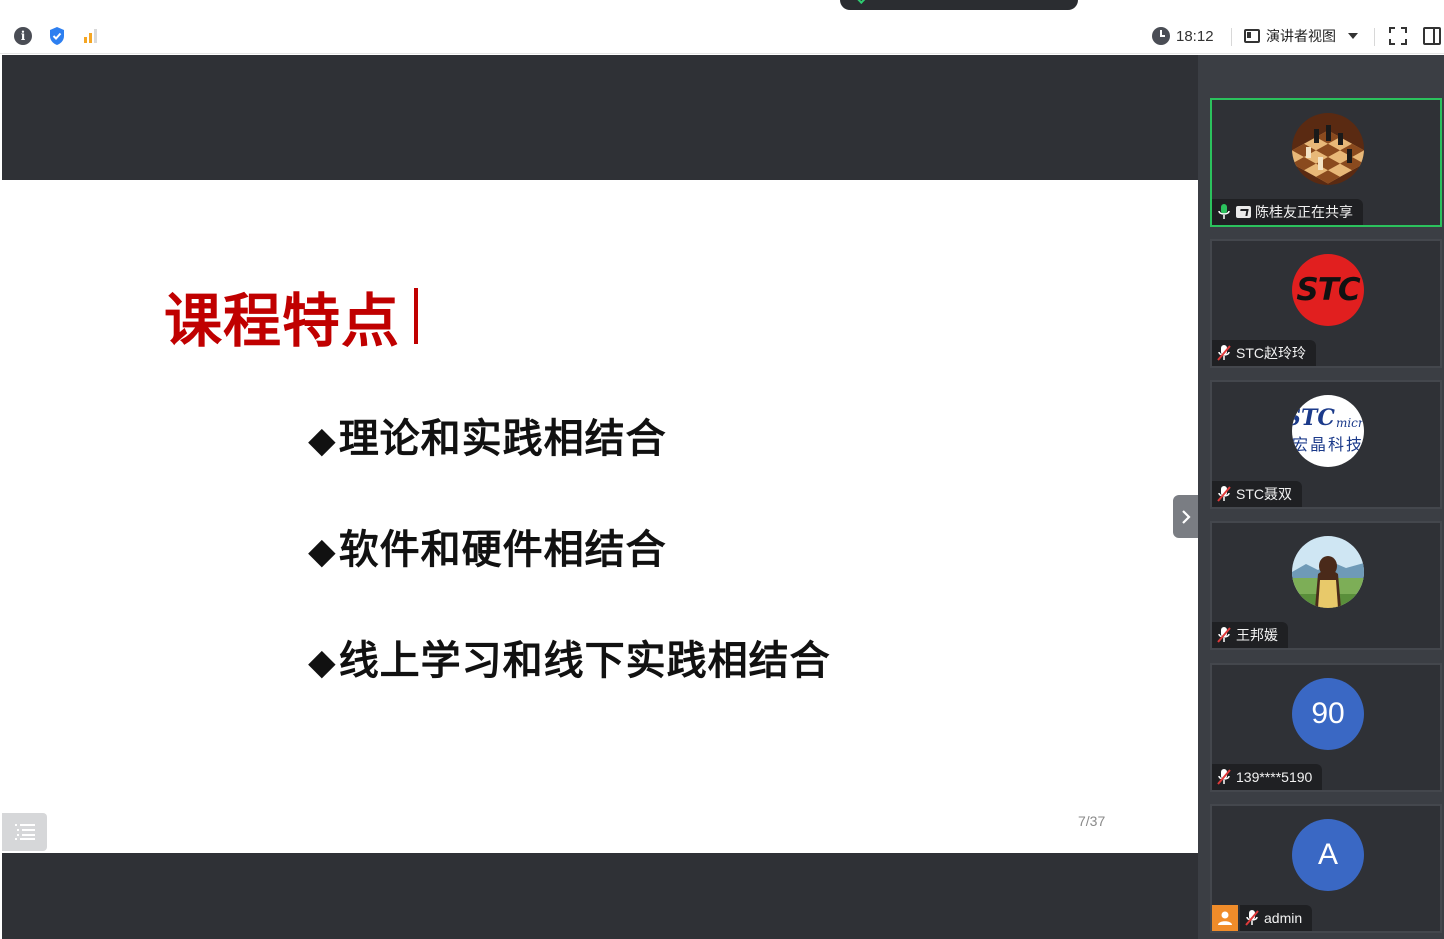 This screenshot has height=939, width=1444. I want to click on slide-title-text: 课程特点, so click(282, 321).